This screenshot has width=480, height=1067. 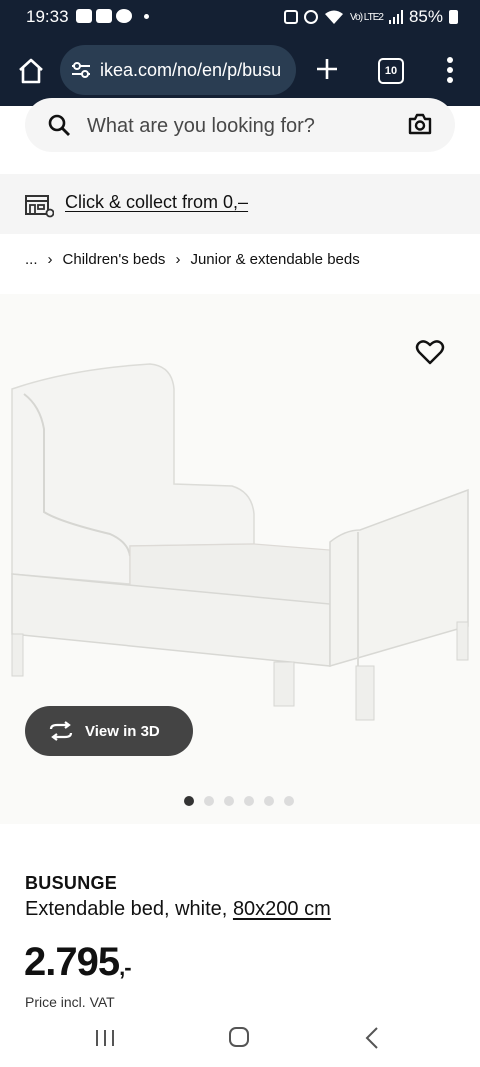 I want to click on back-icon, so click(x=372, y=1038).